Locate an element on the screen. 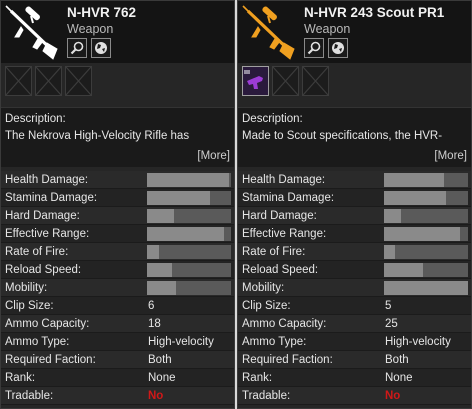  stat-row-ammo-capacity: Ammo Capacity: 18 is located at coordinates (117, 324).